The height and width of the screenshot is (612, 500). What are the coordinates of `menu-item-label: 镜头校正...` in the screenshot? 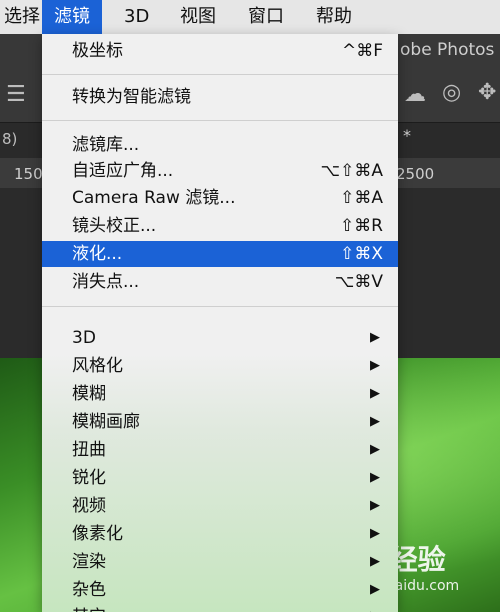 It's located at (114, 226).